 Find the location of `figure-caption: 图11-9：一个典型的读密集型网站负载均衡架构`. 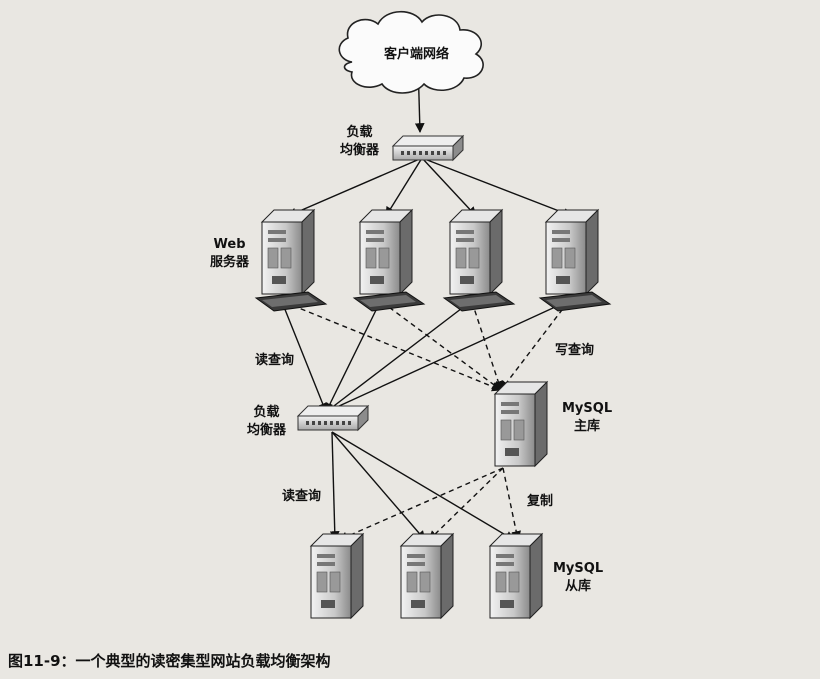

figure-caption: 图11-9：一个典型的读密集型网站负载均衡架构 is located at coordinates (169, 661).